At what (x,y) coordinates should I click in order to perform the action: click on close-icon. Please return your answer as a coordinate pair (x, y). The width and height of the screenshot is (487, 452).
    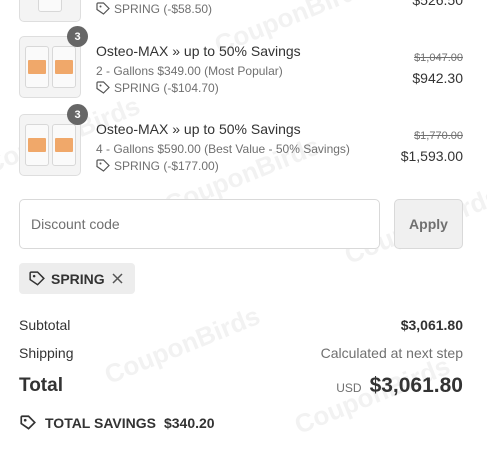
    Looking at the image, I should click on (117, 278).